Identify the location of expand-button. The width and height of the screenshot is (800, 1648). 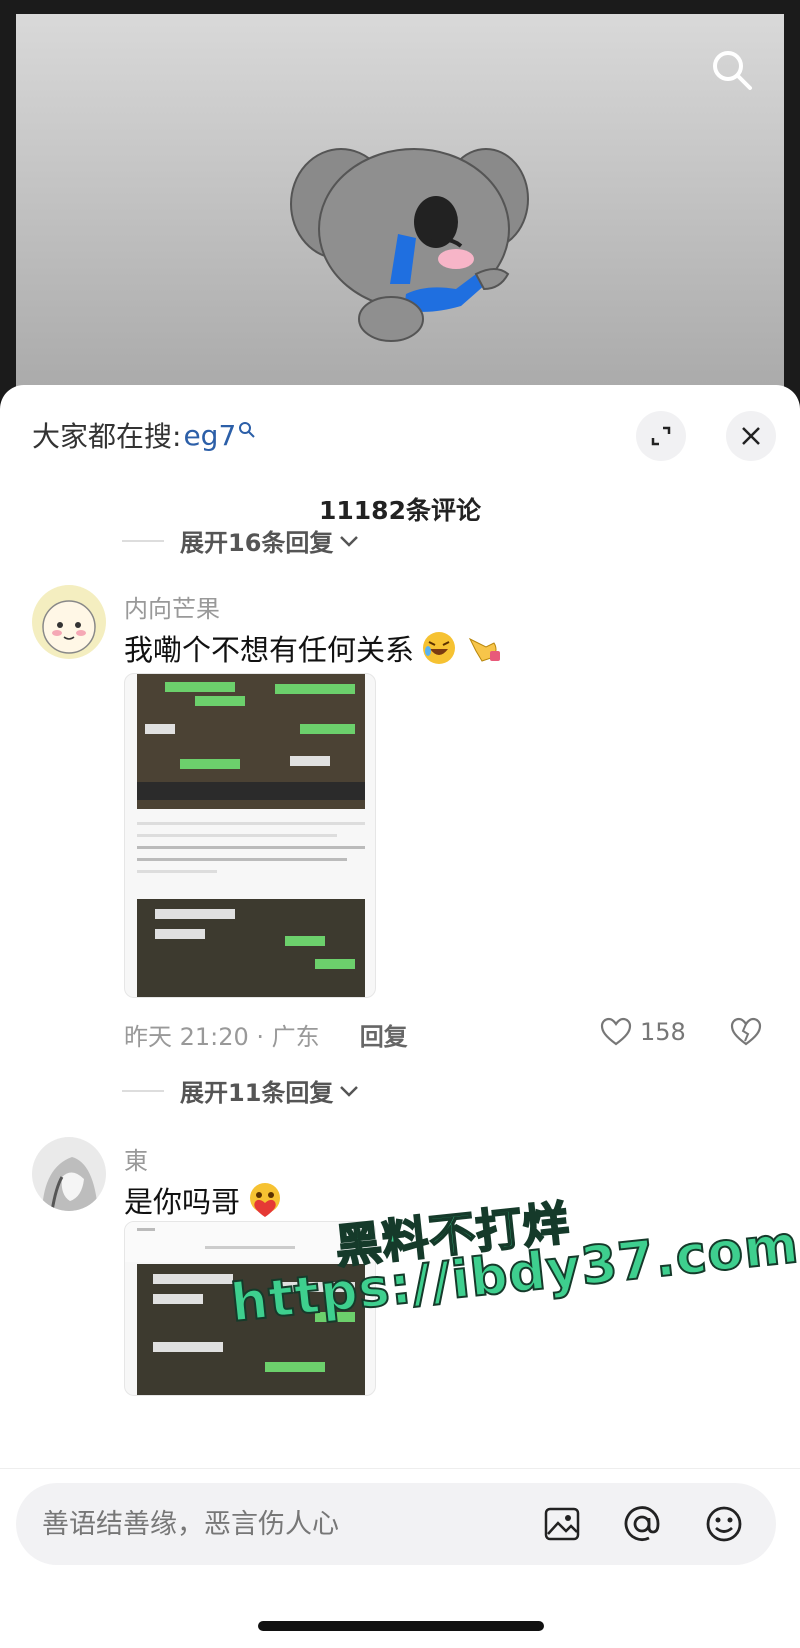
(661, 436).